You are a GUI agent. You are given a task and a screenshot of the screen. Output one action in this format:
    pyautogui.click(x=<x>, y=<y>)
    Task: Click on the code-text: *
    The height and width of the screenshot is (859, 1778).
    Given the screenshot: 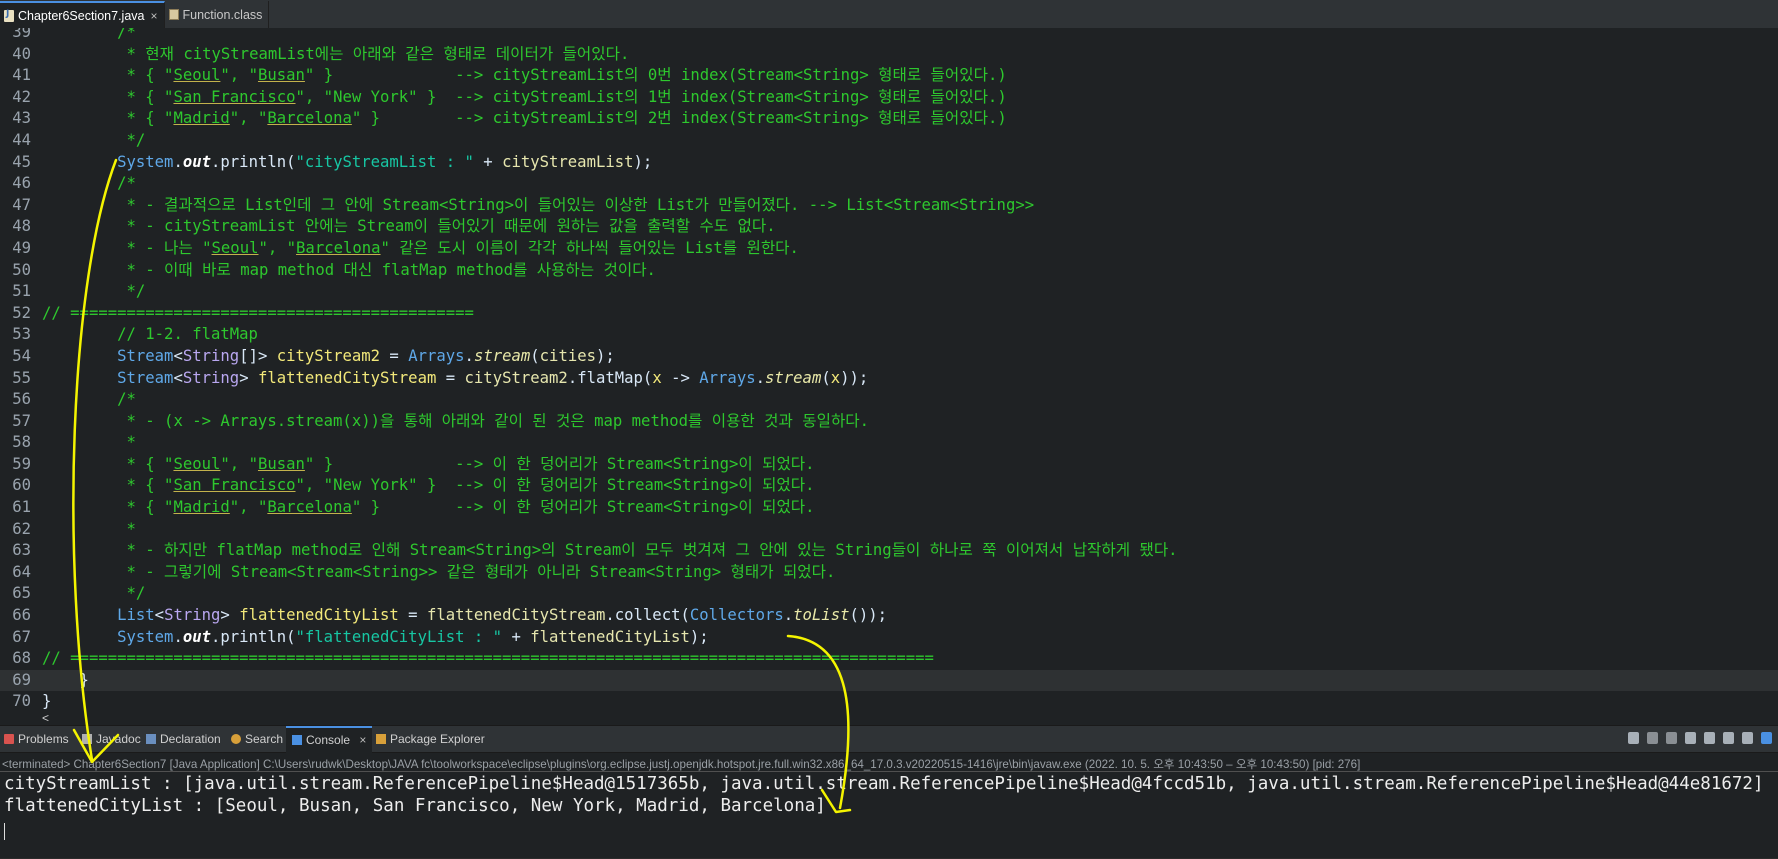 What is the action you would take?
    pyautogui.click(x=131, y=528)
    